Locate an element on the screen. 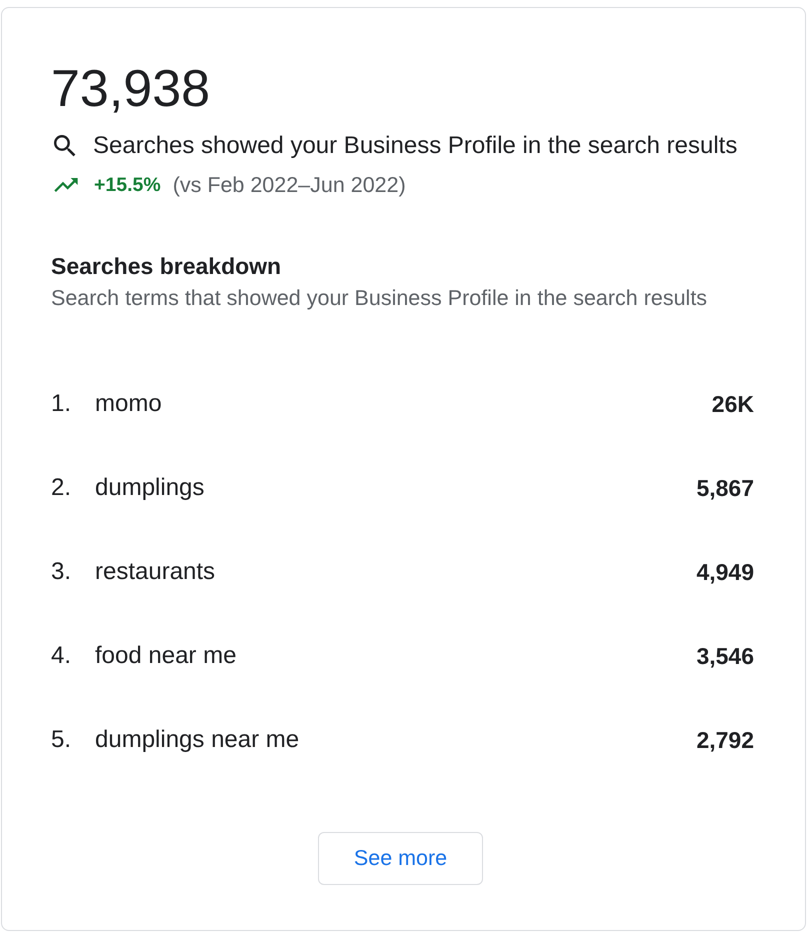 This screenshot has height=932, width=811. rank-number: 2. is located at coordinates (61, 488).